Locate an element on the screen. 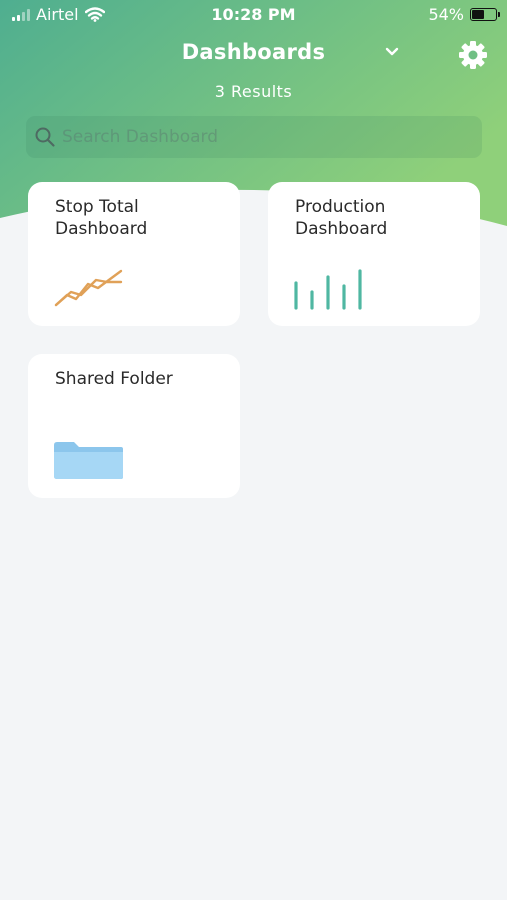 Image resolution: width=507 pixels, height=900 pixels. shared-folder-card: Shared Folder is located at coordinates (134, 426).